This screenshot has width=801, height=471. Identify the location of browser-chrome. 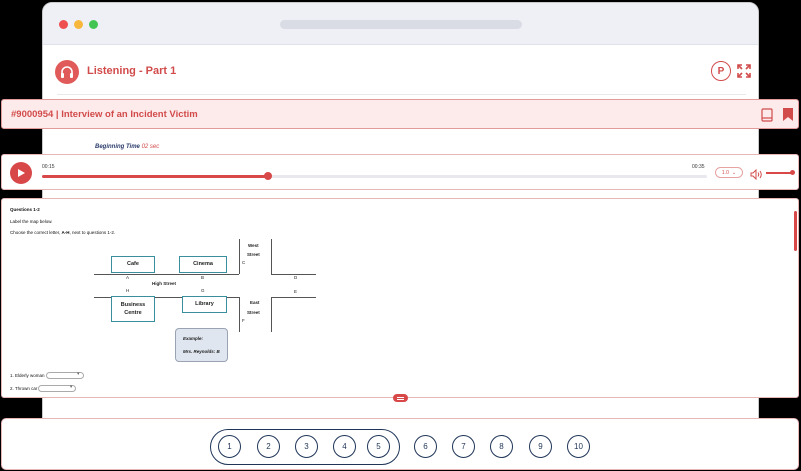
(400, 24).